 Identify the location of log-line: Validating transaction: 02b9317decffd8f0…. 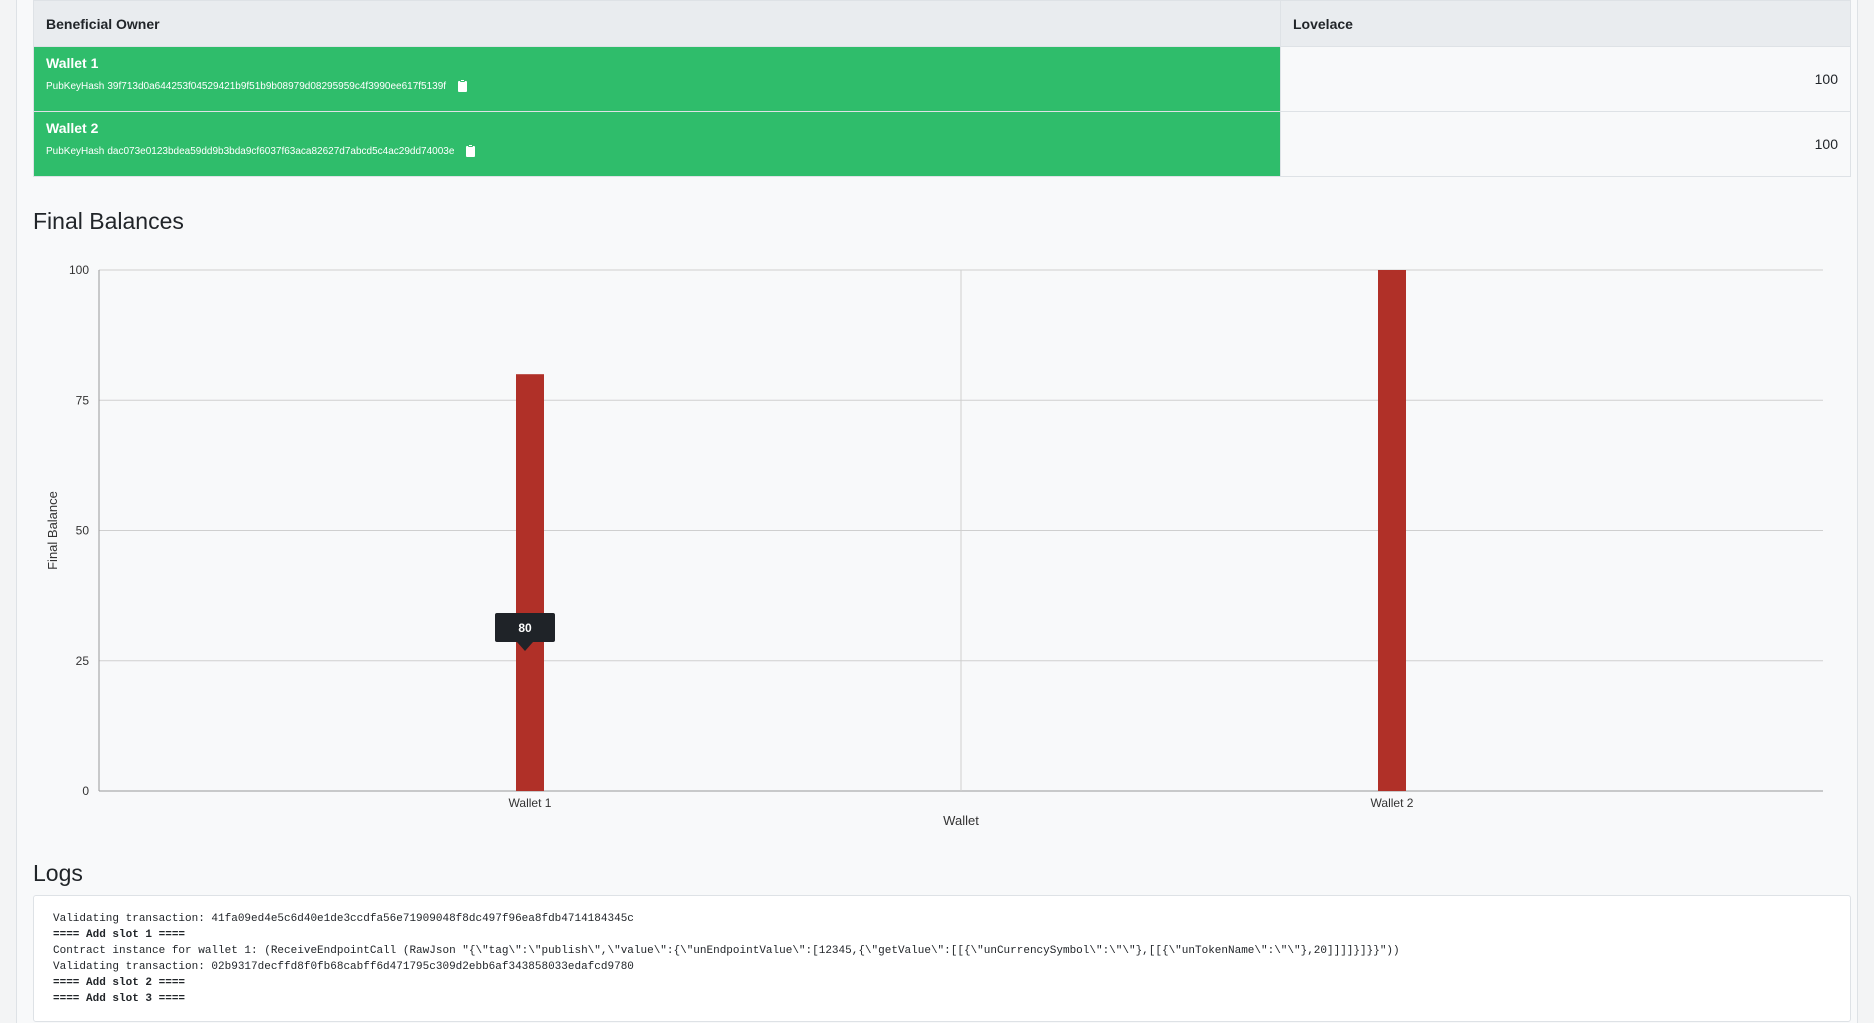
(343, 967).